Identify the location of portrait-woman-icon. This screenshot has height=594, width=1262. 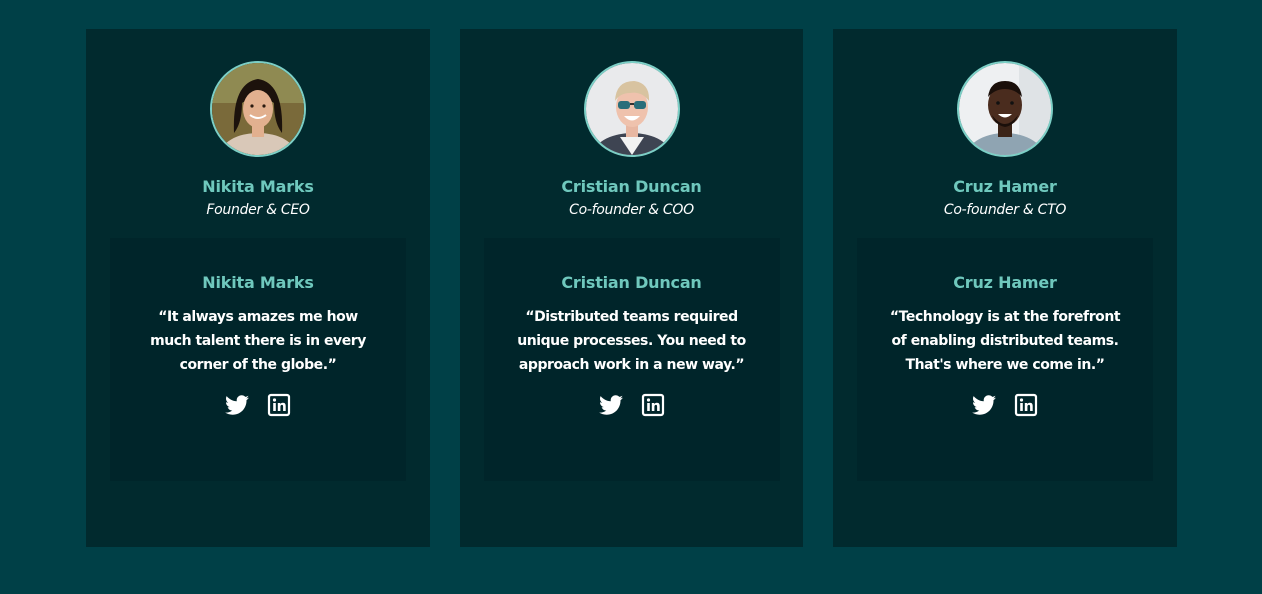
(258, 109).